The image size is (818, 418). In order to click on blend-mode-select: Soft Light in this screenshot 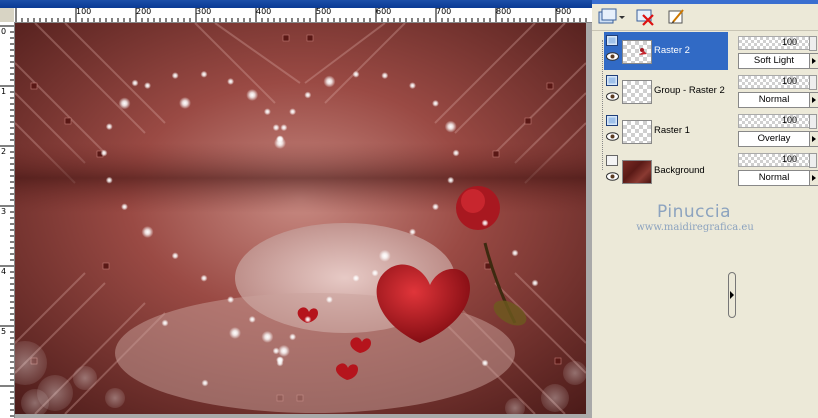, I will do `click(774, 61)`.